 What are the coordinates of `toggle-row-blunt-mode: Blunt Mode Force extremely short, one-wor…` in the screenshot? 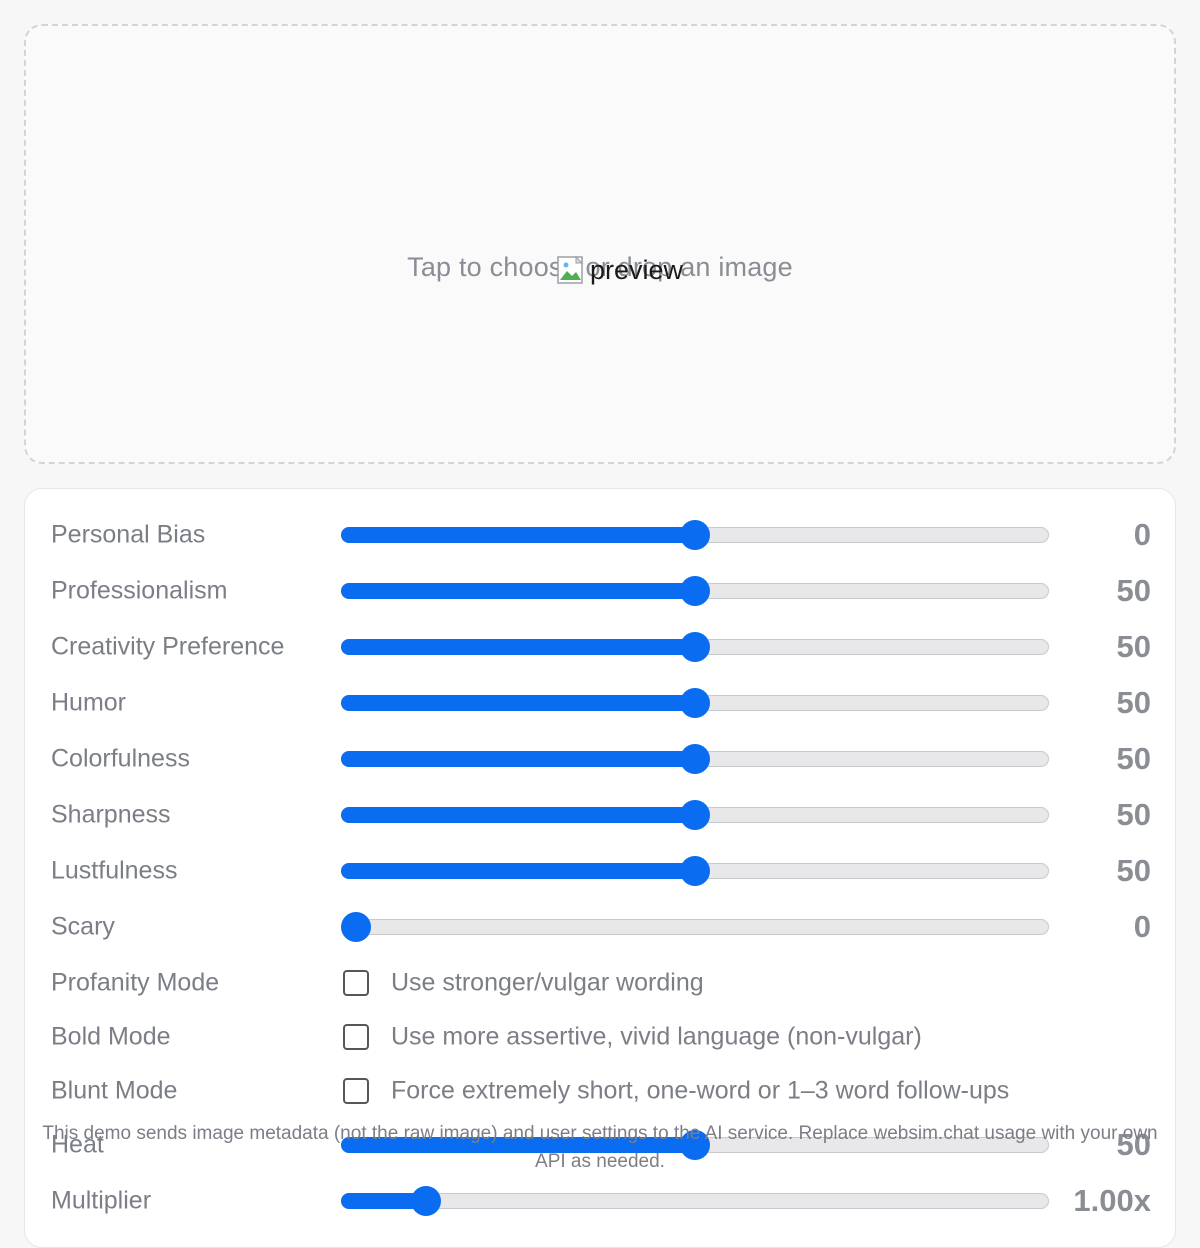 It's located at (601, 1091).